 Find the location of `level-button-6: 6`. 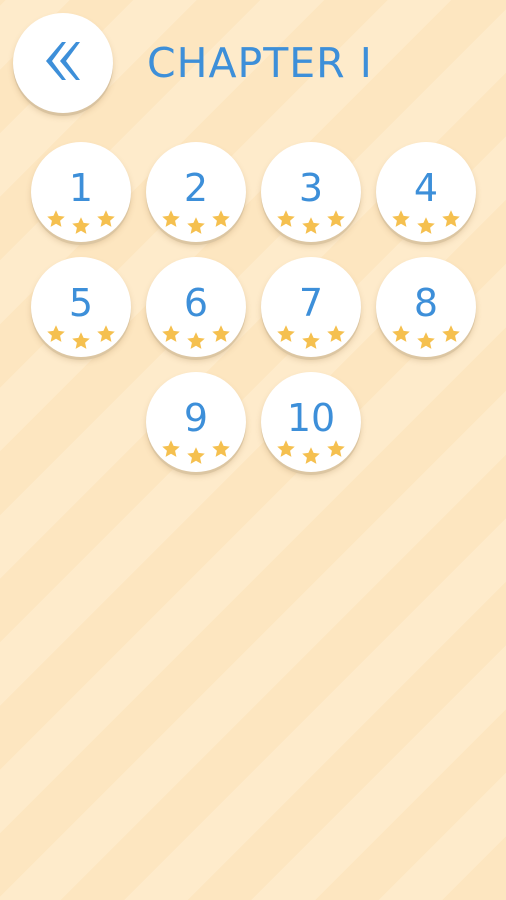

level-button-6: 6 is located at coordinates (196, 307).